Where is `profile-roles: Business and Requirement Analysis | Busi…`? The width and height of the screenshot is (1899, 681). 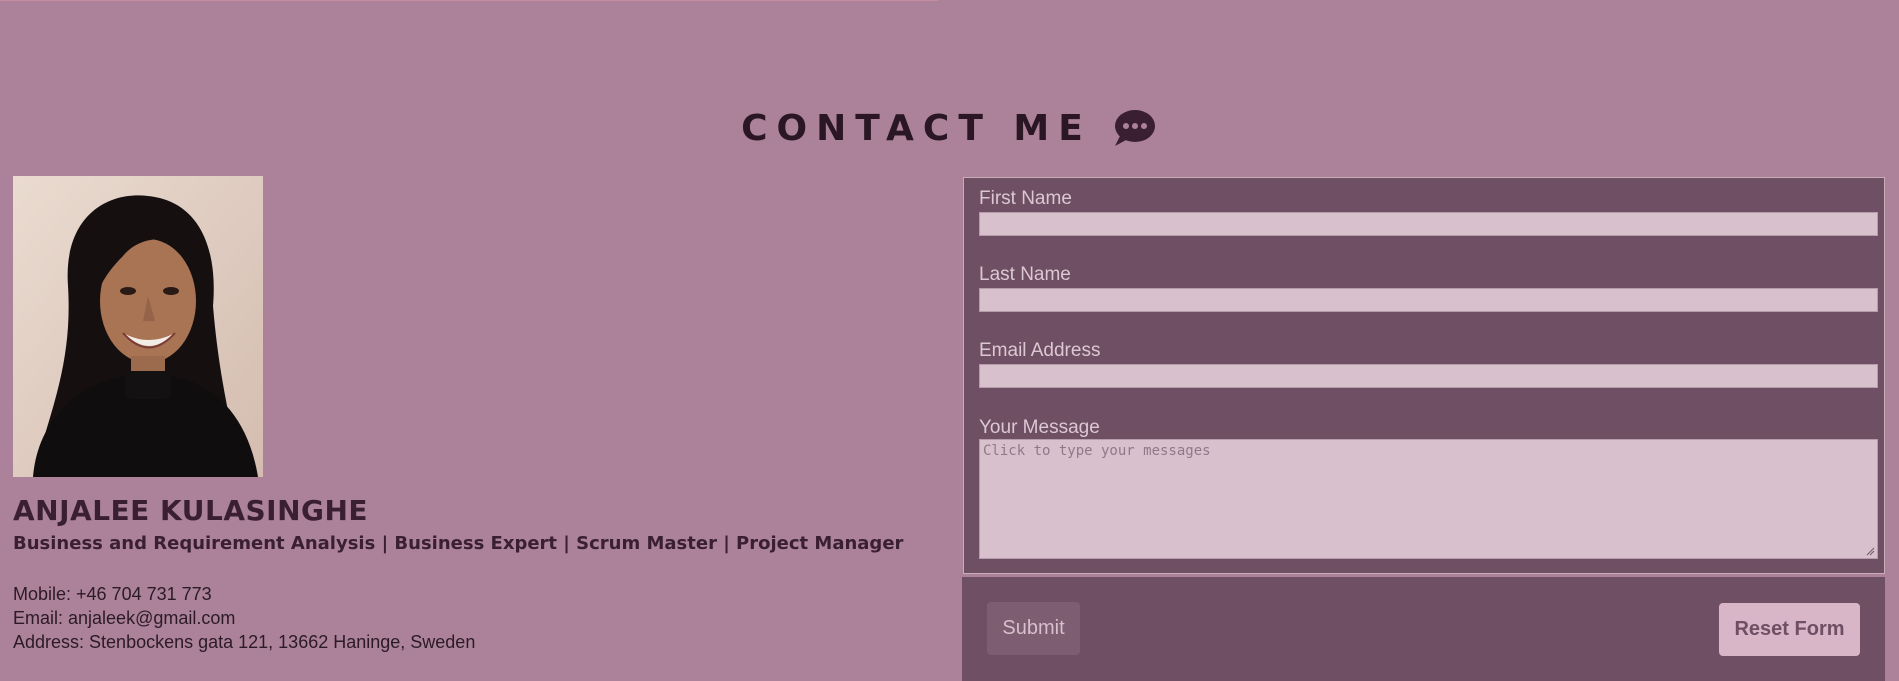 profile-roles: Business and Requirement Analysis | Busi… is located at coordinates (458, 543).